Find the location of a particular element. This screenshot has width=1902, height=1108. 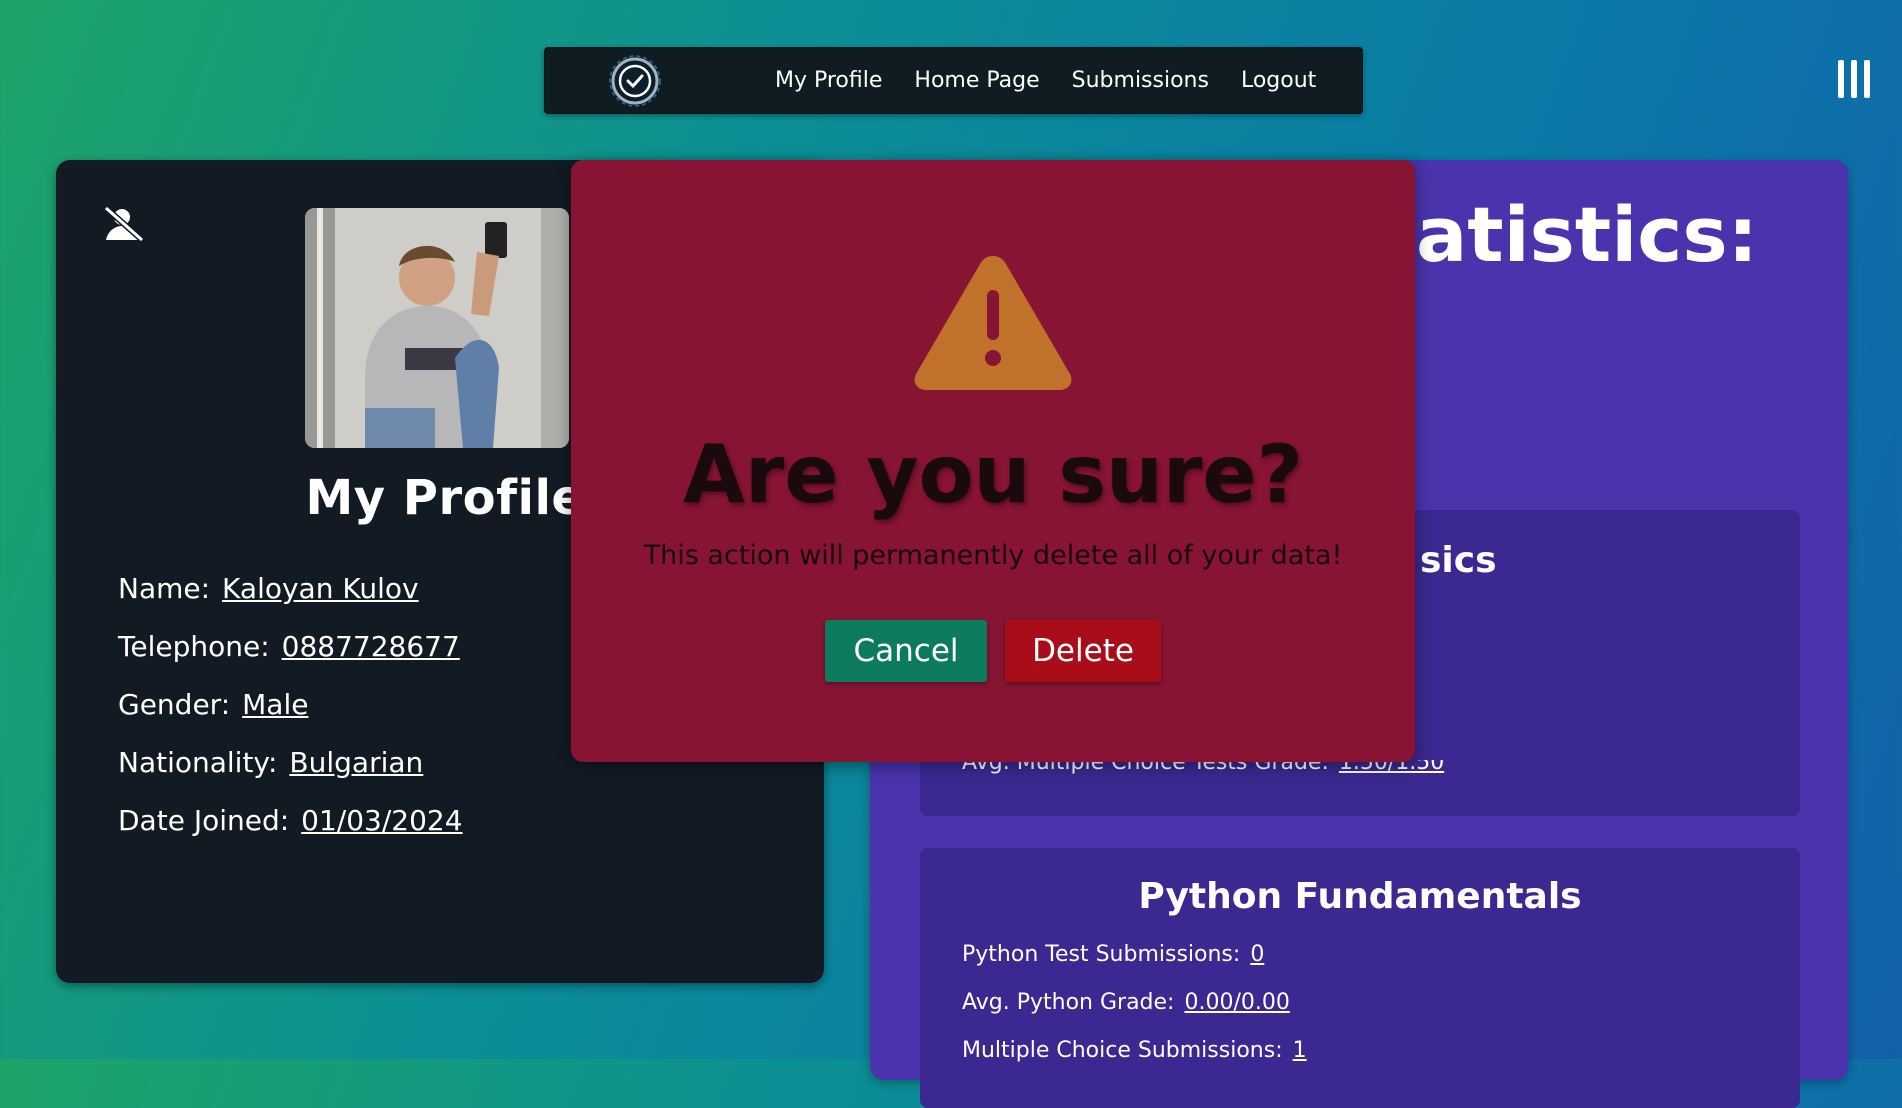

logo-icon is located at coordinates (635, 81).